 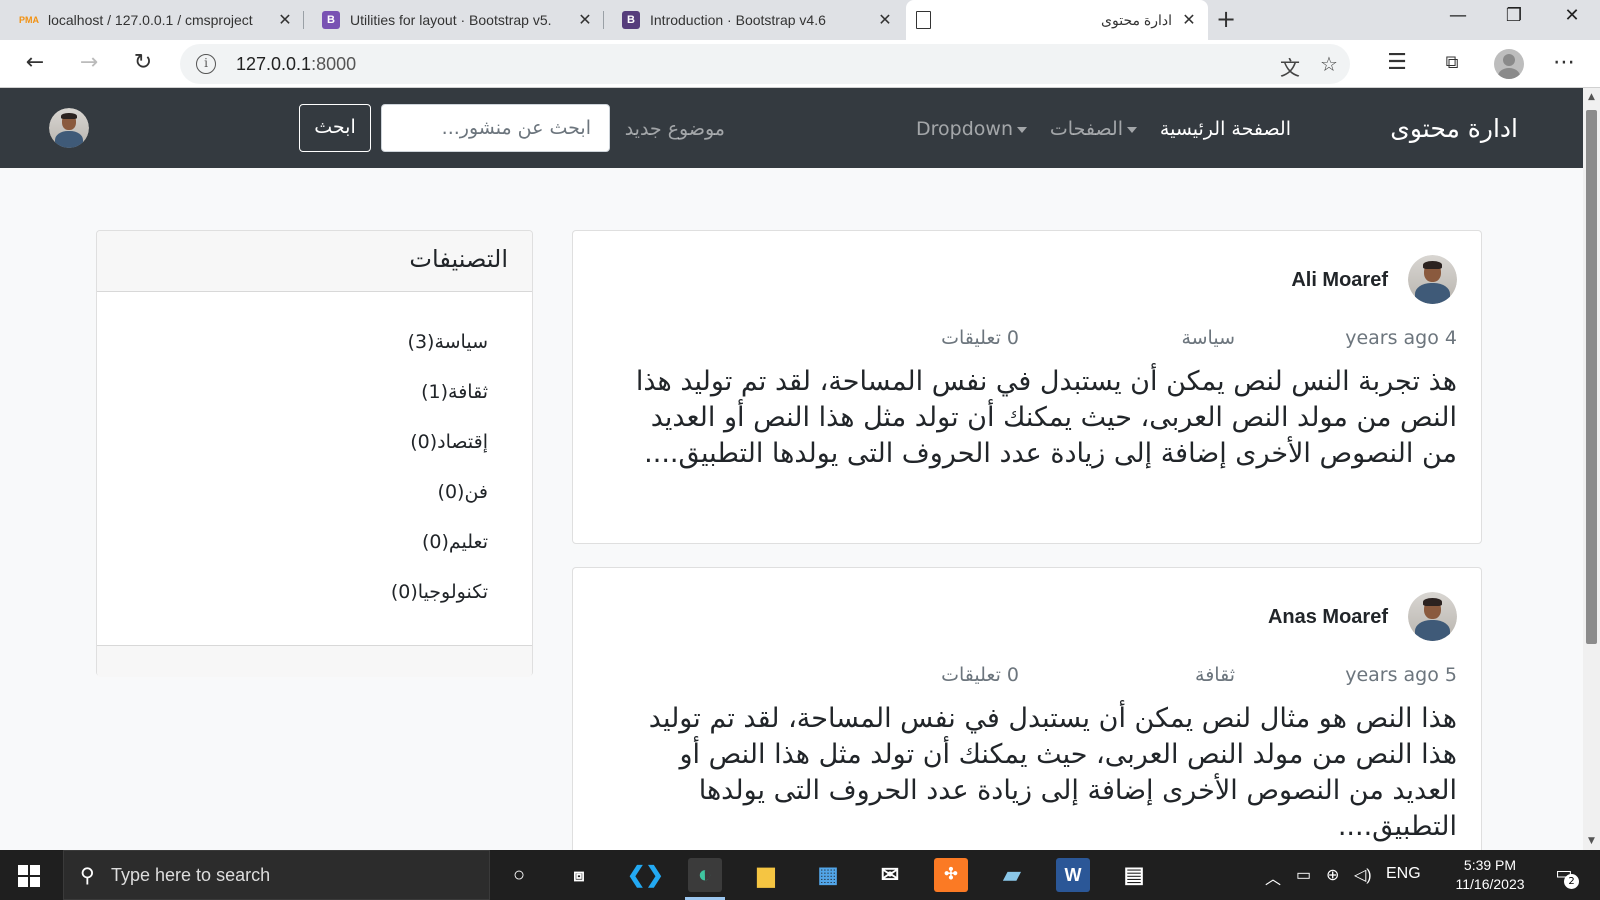 I want to click on category-item: سياسة(3), so click(x=439, y=342).